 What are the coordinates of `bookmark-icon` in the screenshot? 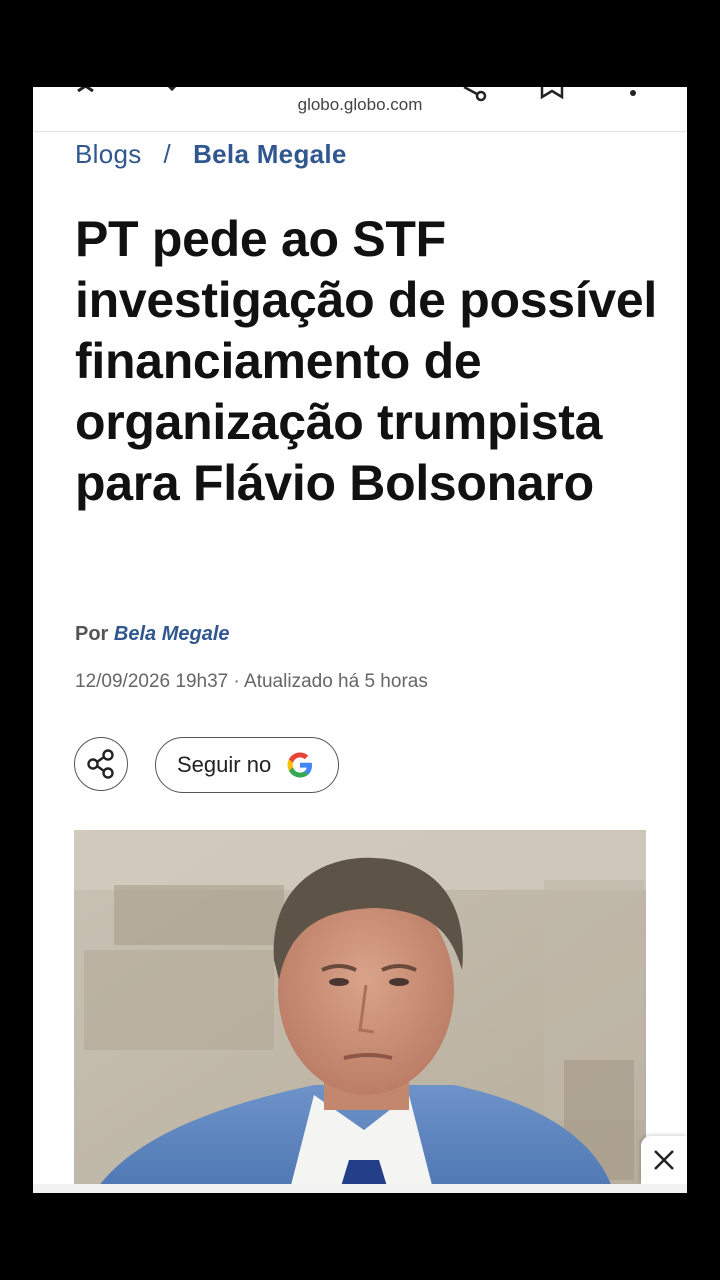 It's located at (552, 94).